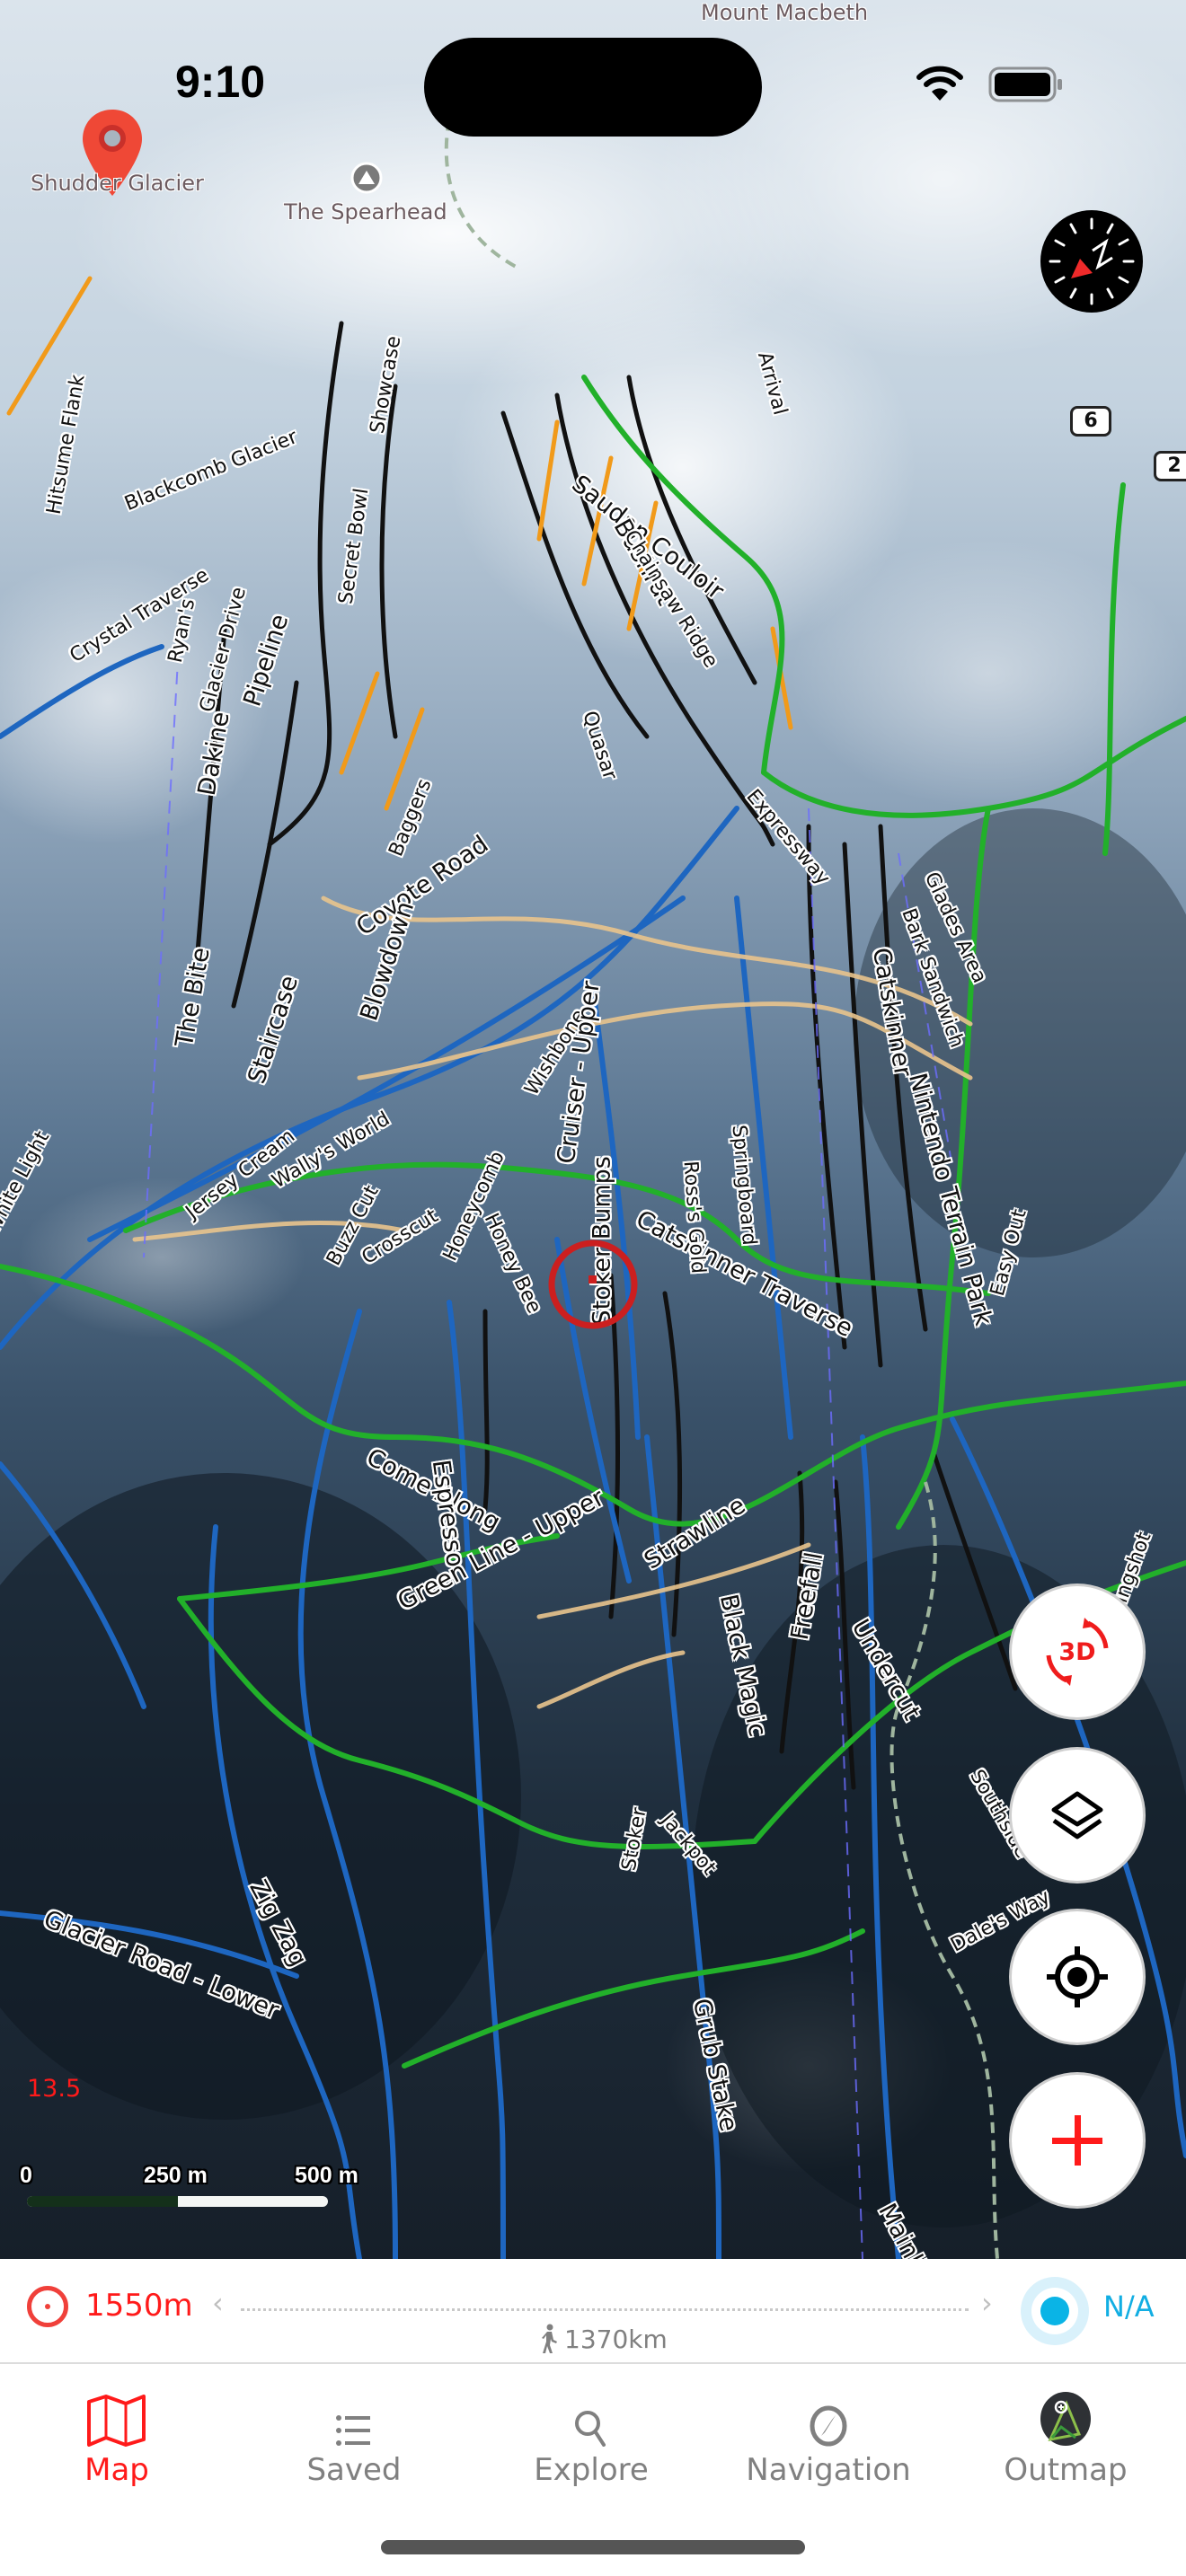  What do you see at coordinates (116, 2470) in the screenshot?
I see `tab-label: Map` at bounding box center [116, 2470].